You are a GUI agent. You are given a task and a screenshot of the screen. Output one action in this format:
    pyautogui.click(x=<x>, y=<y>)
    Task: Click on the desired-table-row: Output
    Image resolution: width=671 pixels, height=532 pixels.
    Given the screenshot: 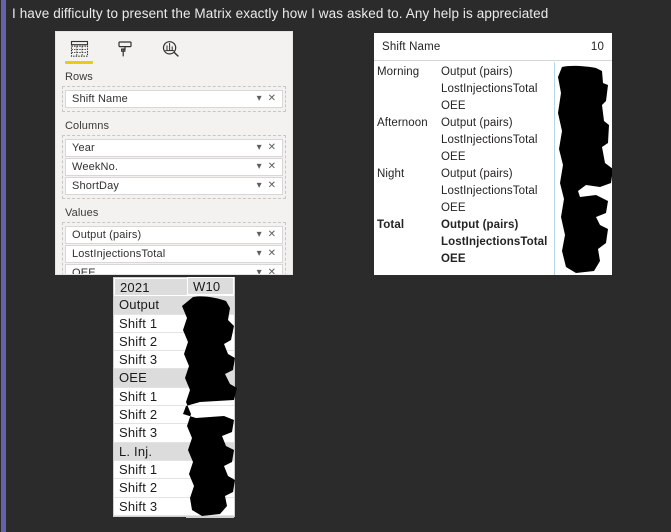 What is the action you would take?
    pyautogui.click(x=174, y=305)
    